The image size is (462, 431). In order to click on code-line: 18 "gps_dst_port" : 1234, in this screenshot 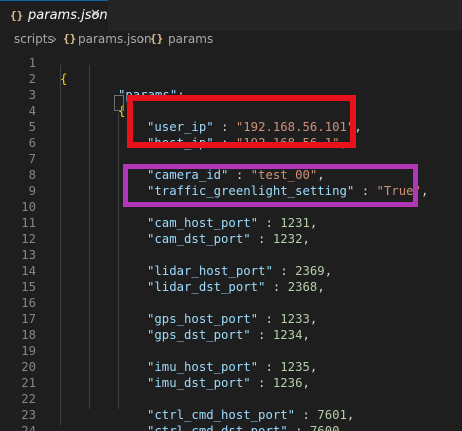, I will do `click(231, 335)`.